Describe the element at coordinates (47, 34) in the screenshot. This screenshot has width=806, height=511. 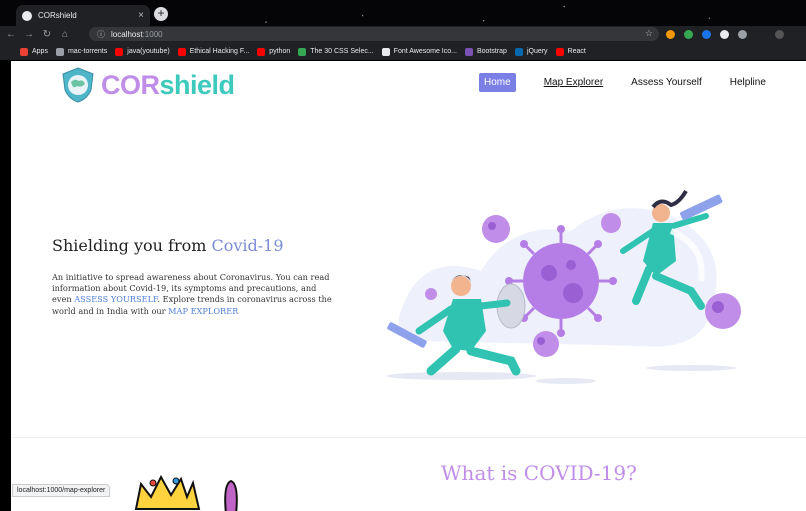
I see `reload-button: ↻` at that location.